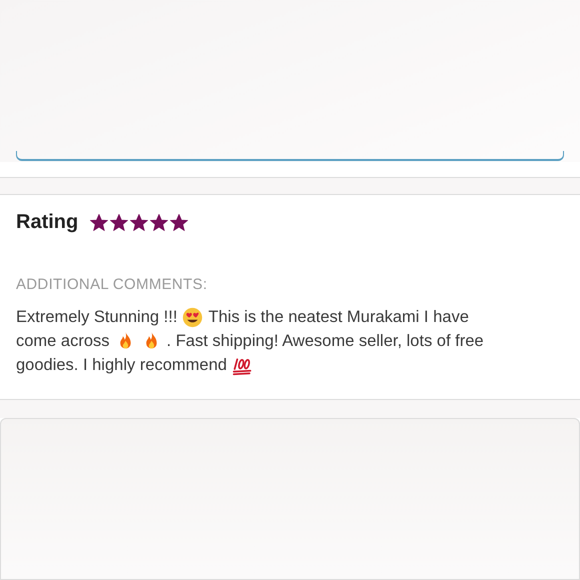 This screenshot has height=580, width=580. Describe the element at coordinates (112, 284) in the screenshot. I see `comments-label: ADDITIONAL COMMENTS:` at that location.